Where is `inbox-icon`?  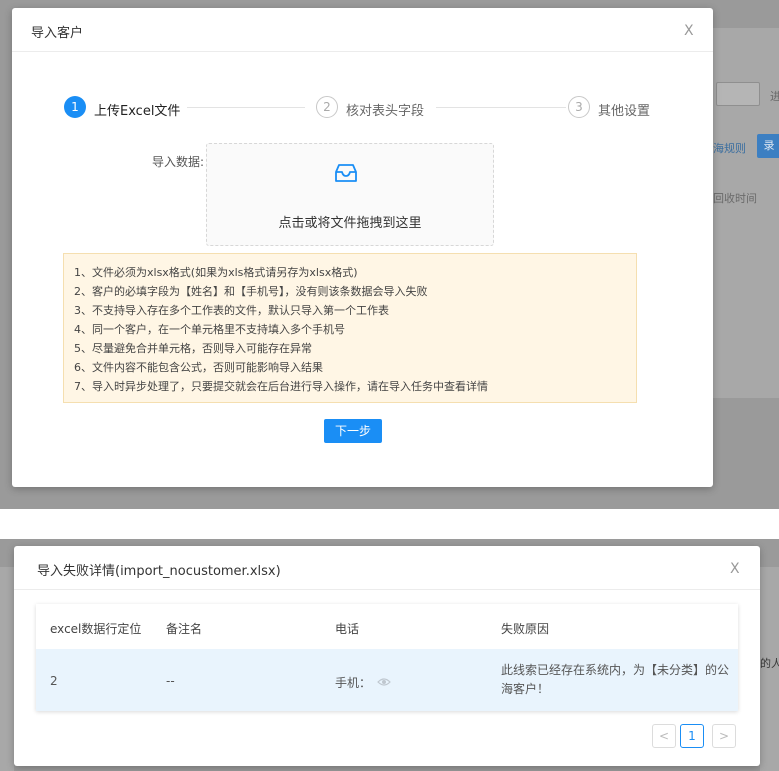 inbox-icon is located at coordinates (346, 173).